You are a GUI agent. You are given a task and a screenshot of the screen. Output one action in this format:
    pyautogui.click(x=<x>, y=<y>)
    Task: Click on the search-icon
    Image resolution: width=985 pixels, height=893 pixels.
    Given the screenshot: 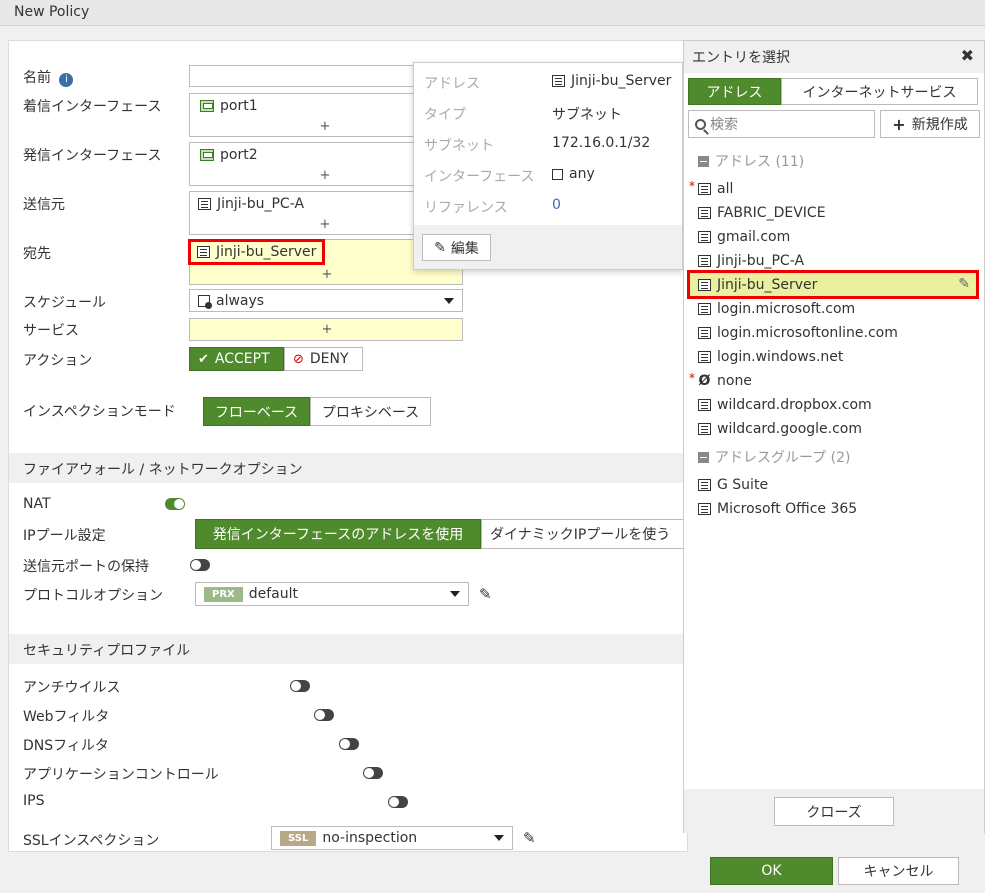 What is the action you would take?
    pyautogui.click(x=702, y=126)
    